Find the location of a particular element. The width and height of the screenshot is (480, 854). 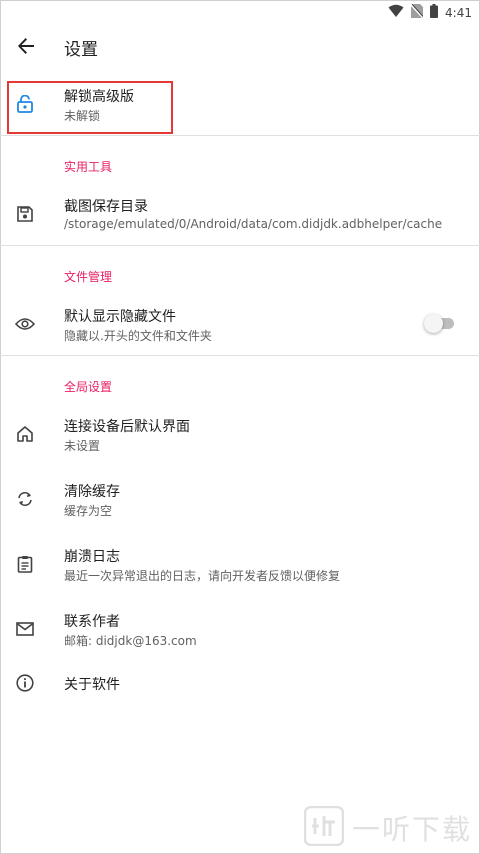

back-button is located at coordinates (26, 48).